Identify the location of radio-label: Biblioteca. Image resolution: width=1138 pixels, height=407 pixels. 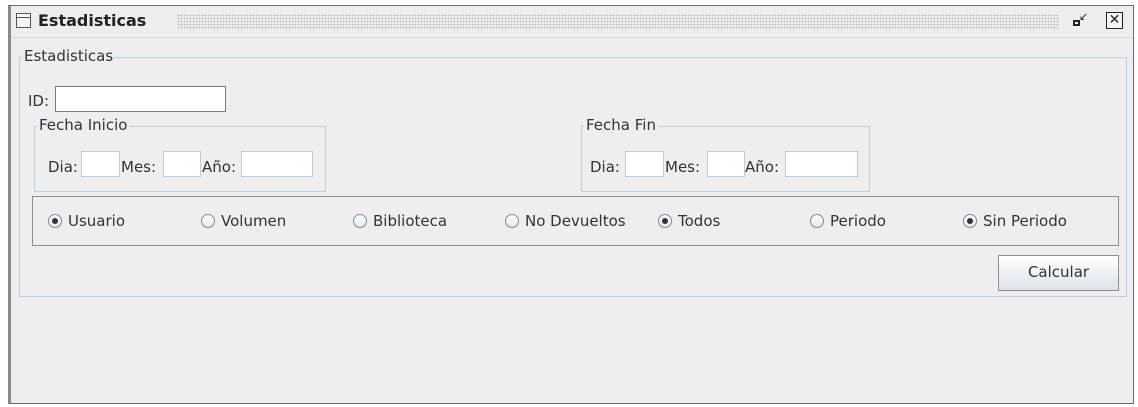
(410, 221).